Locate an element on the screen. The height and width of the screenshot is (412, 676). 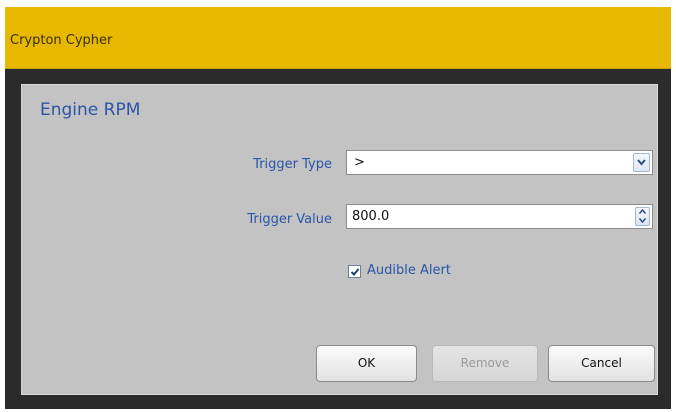
chevron-up-icon is located at coordinates (642, 211).